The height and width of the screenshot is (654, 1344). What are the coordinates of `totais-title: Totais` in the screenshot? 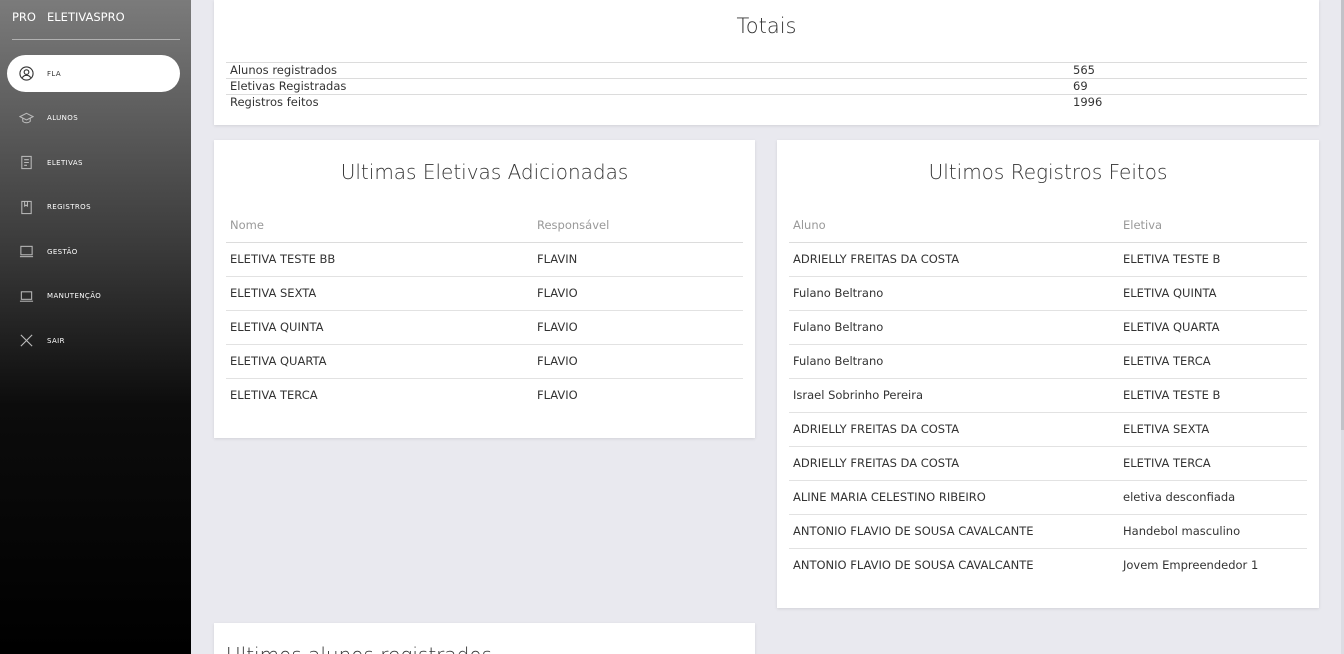 It's located at (766, 26).